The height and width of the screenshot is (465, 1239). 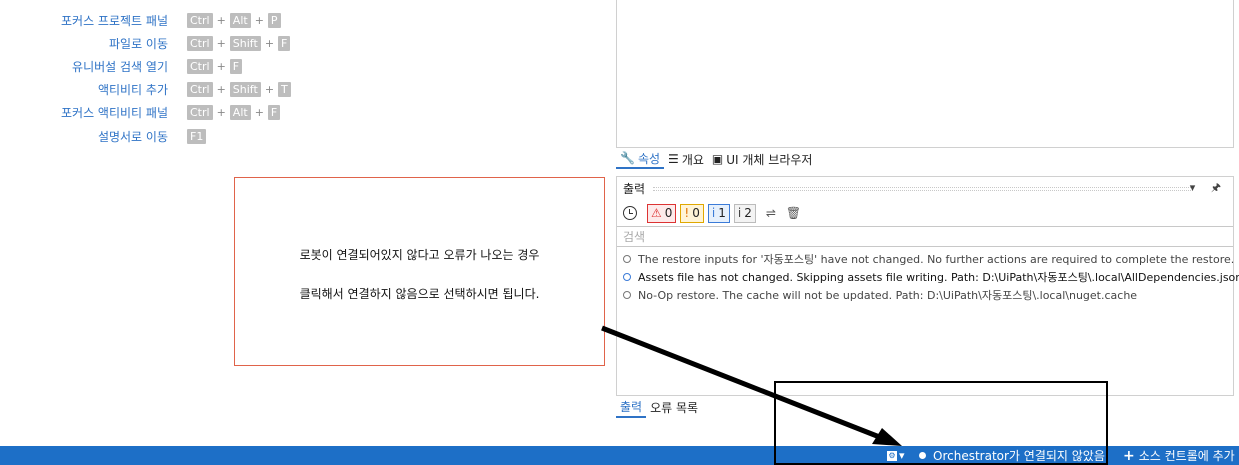 What do you see at coordinates (133, 89) in the screenshot?
I see `shortcut-label: 액티비티 추가` at bounding box center [133, 89].